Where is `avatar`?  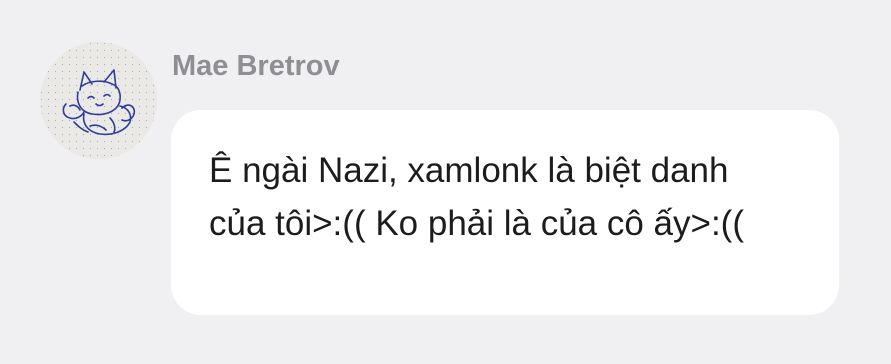
avatar is located at coordinates (98, 100).